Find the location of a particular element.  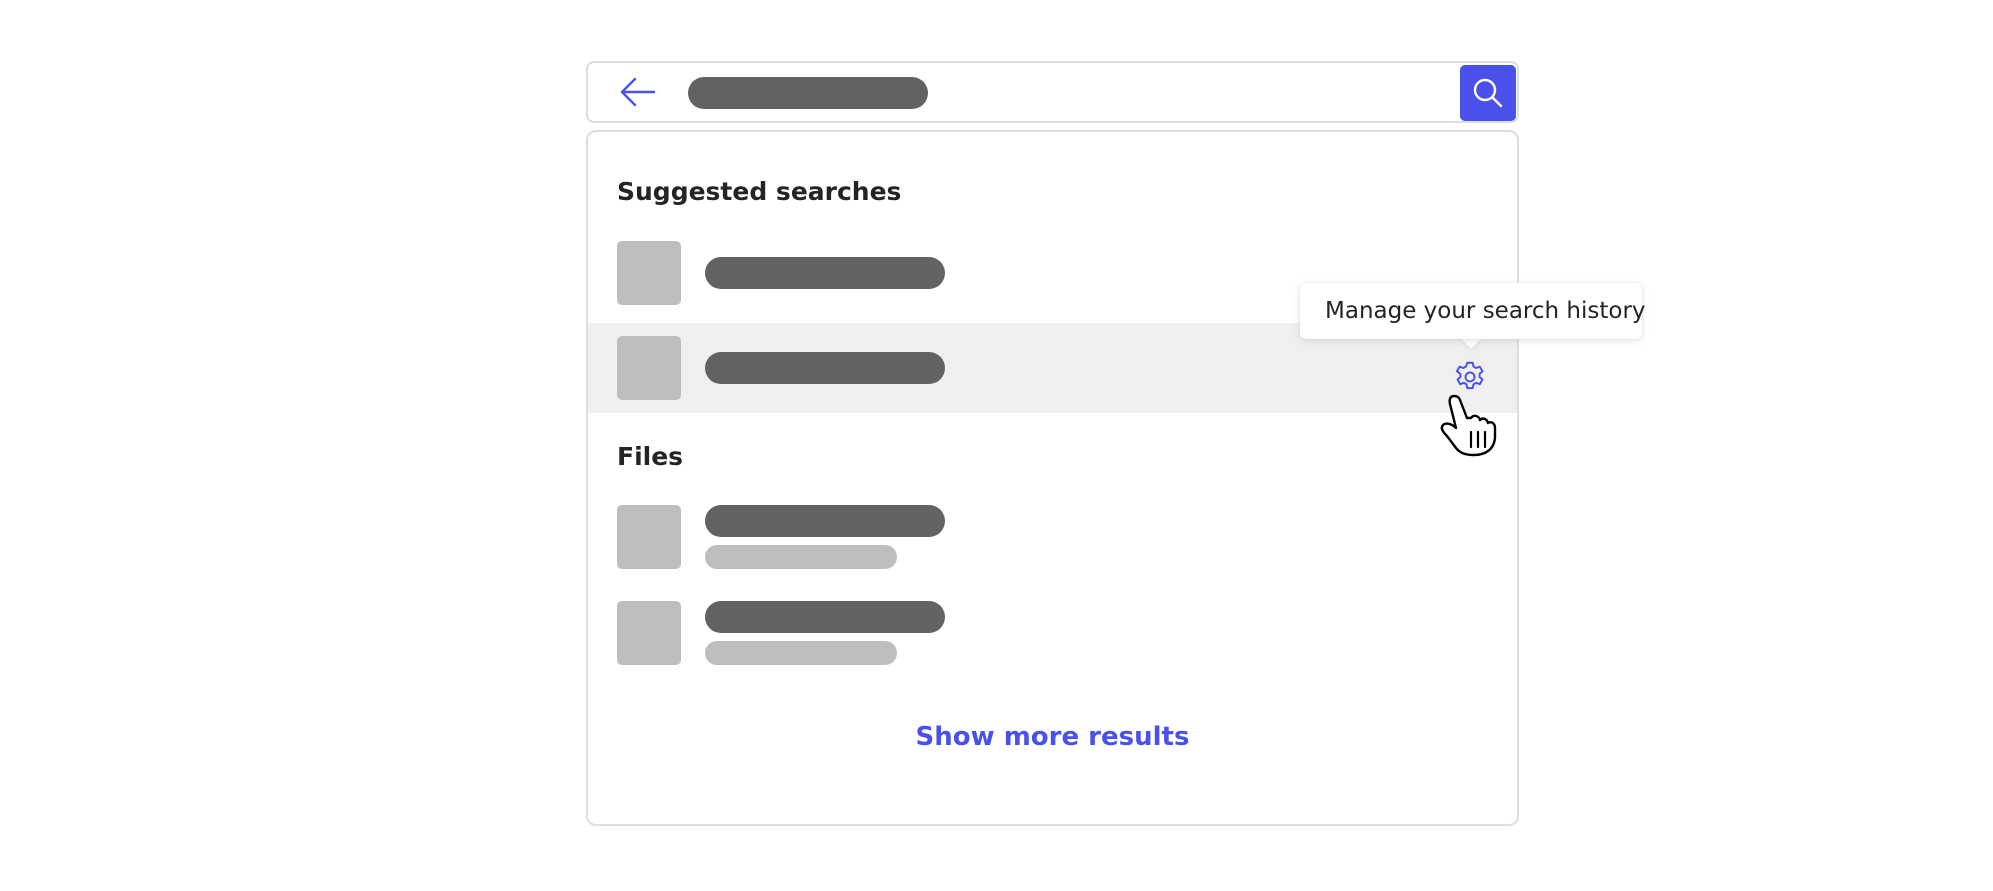

search-box is located at coordinates (1052, 92).